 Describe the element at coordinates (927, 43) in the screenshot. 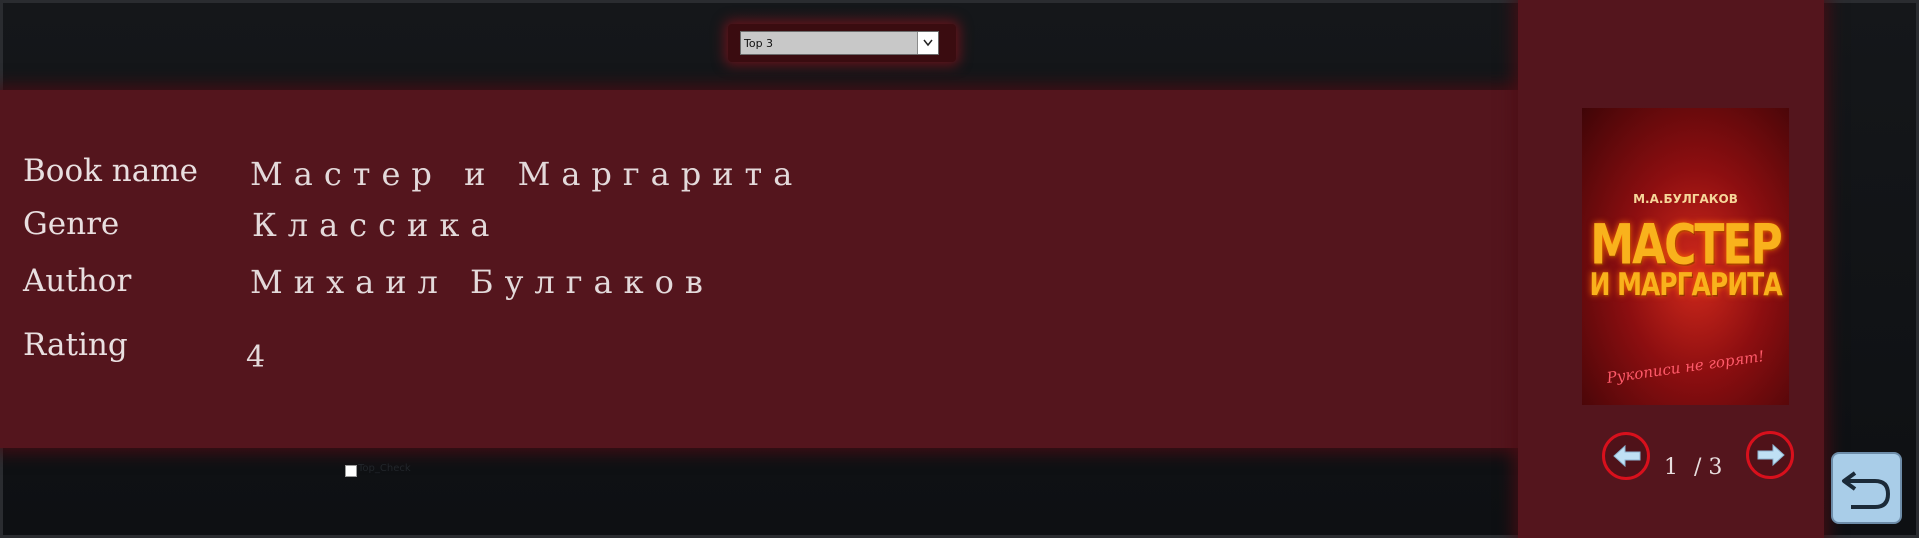

I see `chevron-down-icon` at that location.